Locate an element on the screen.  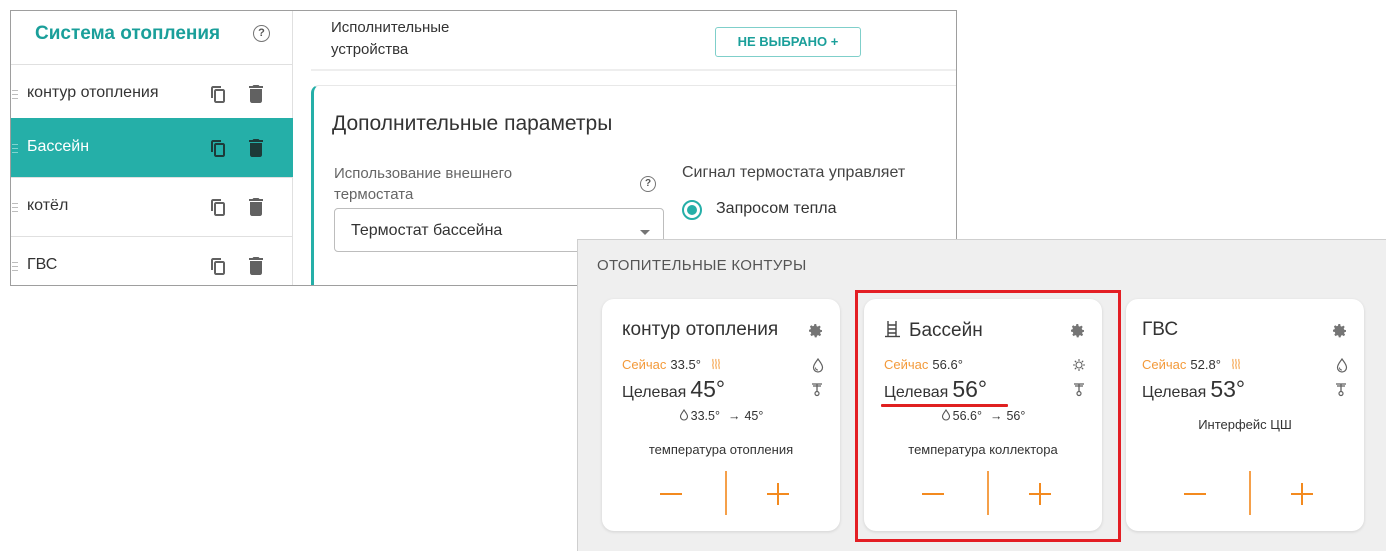
trend-from: 33.5° is located at coordinates (705, 416).